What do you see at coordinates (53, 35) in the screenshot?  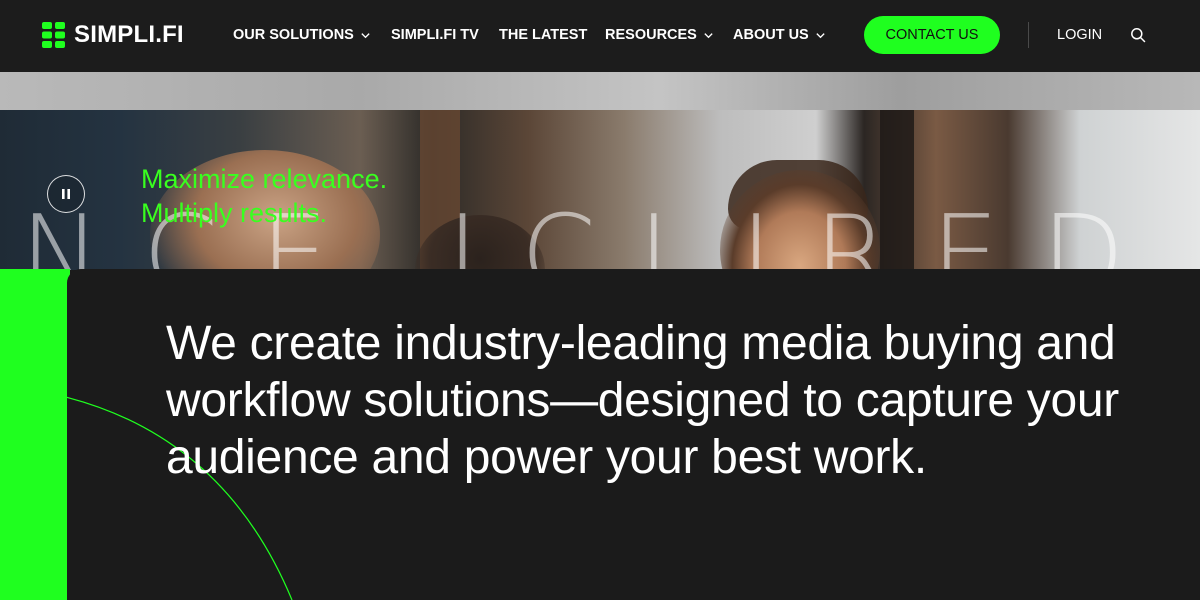 I see `simplifi-logo-icon` at bounding box center [53, 35].